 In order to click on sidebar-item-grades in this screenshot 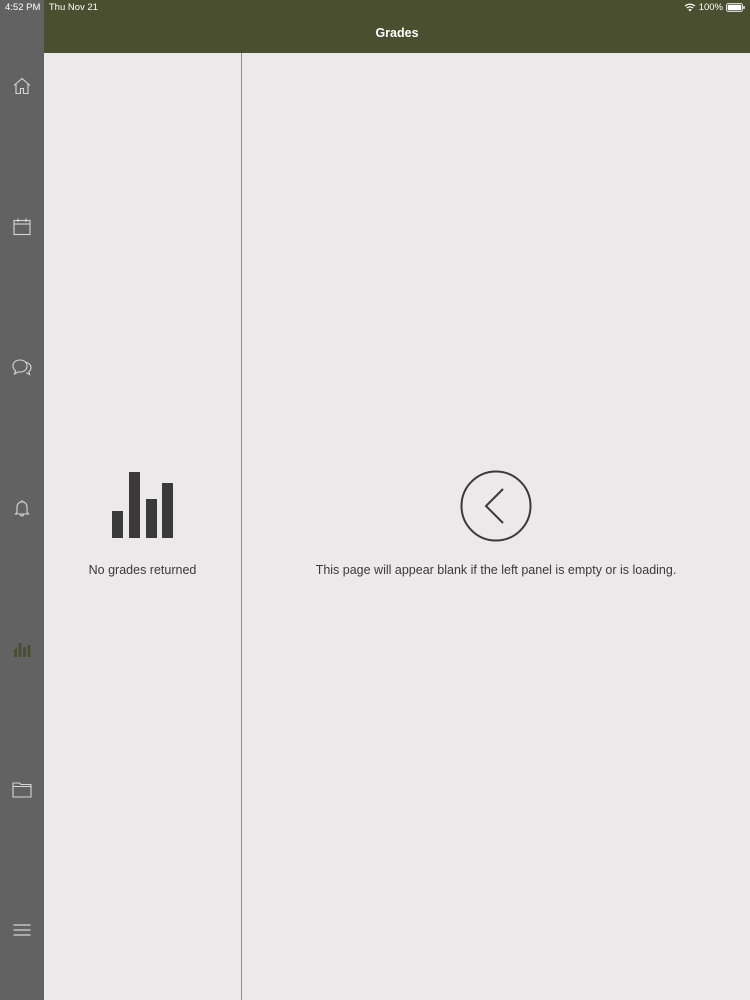, I will do `click(22, 649)`.